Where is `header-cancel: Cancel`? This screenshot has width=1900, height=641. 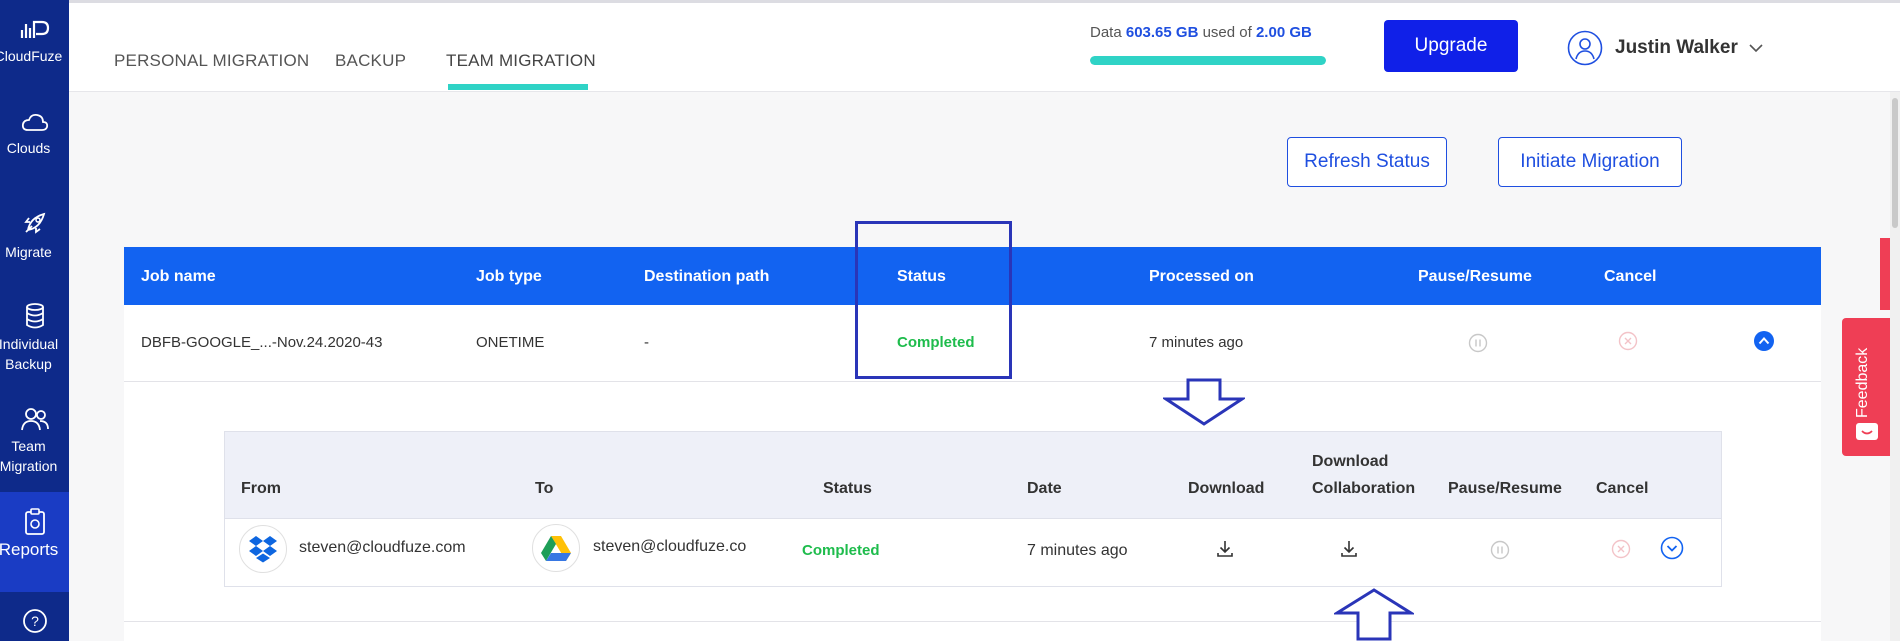
header-cancel: Cancel is located at coordinates (1630, 276).